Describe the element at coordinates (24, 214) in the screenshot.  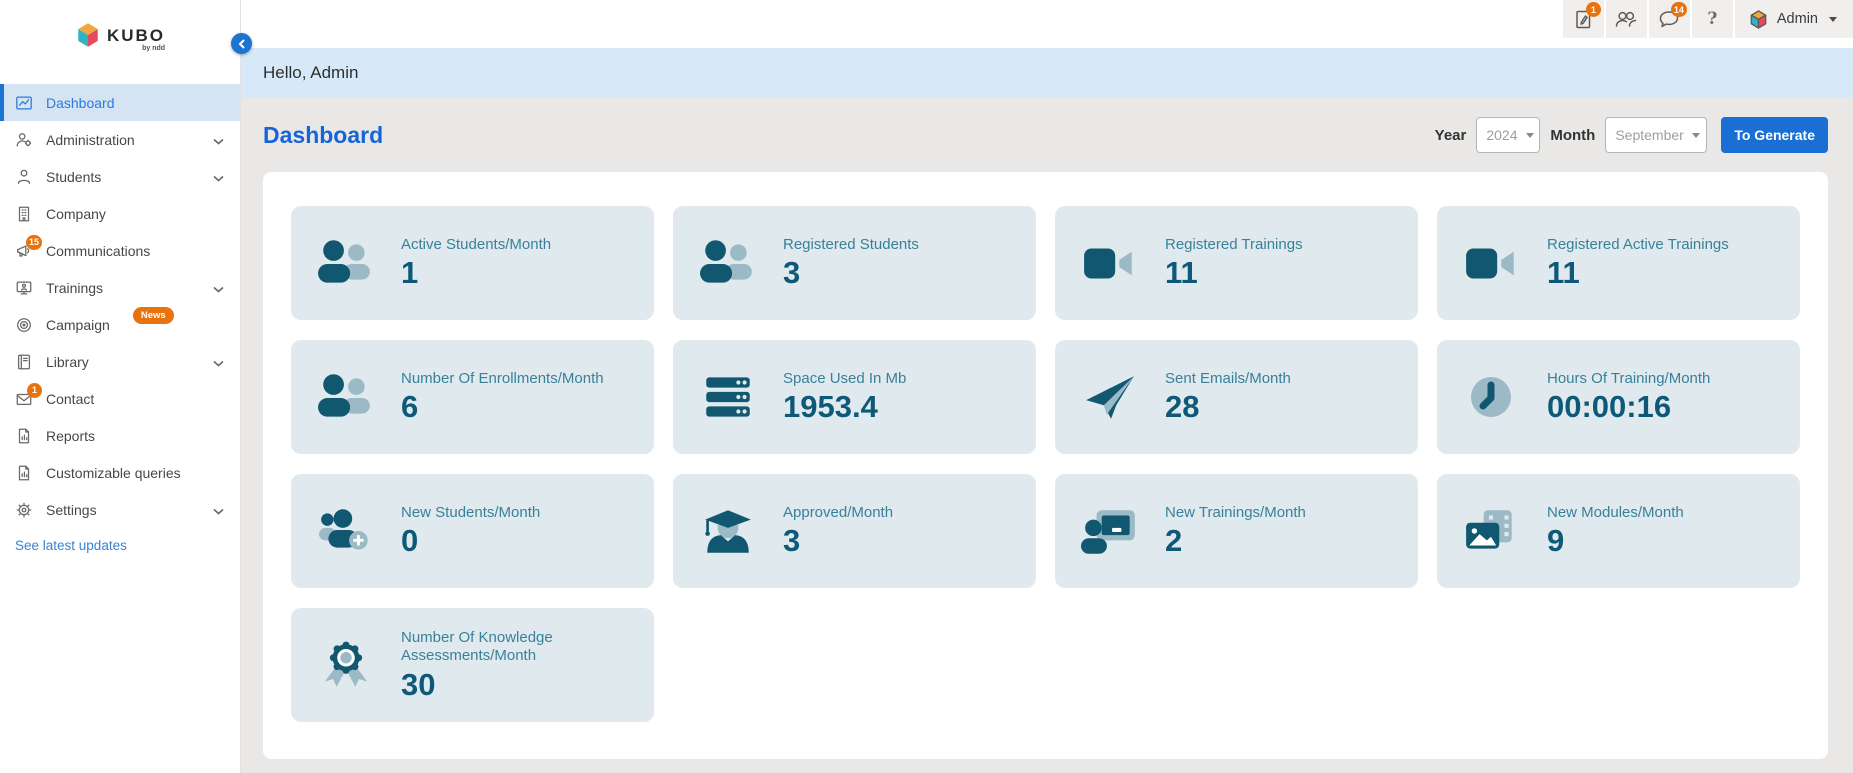
I see `building-icon` at that location.